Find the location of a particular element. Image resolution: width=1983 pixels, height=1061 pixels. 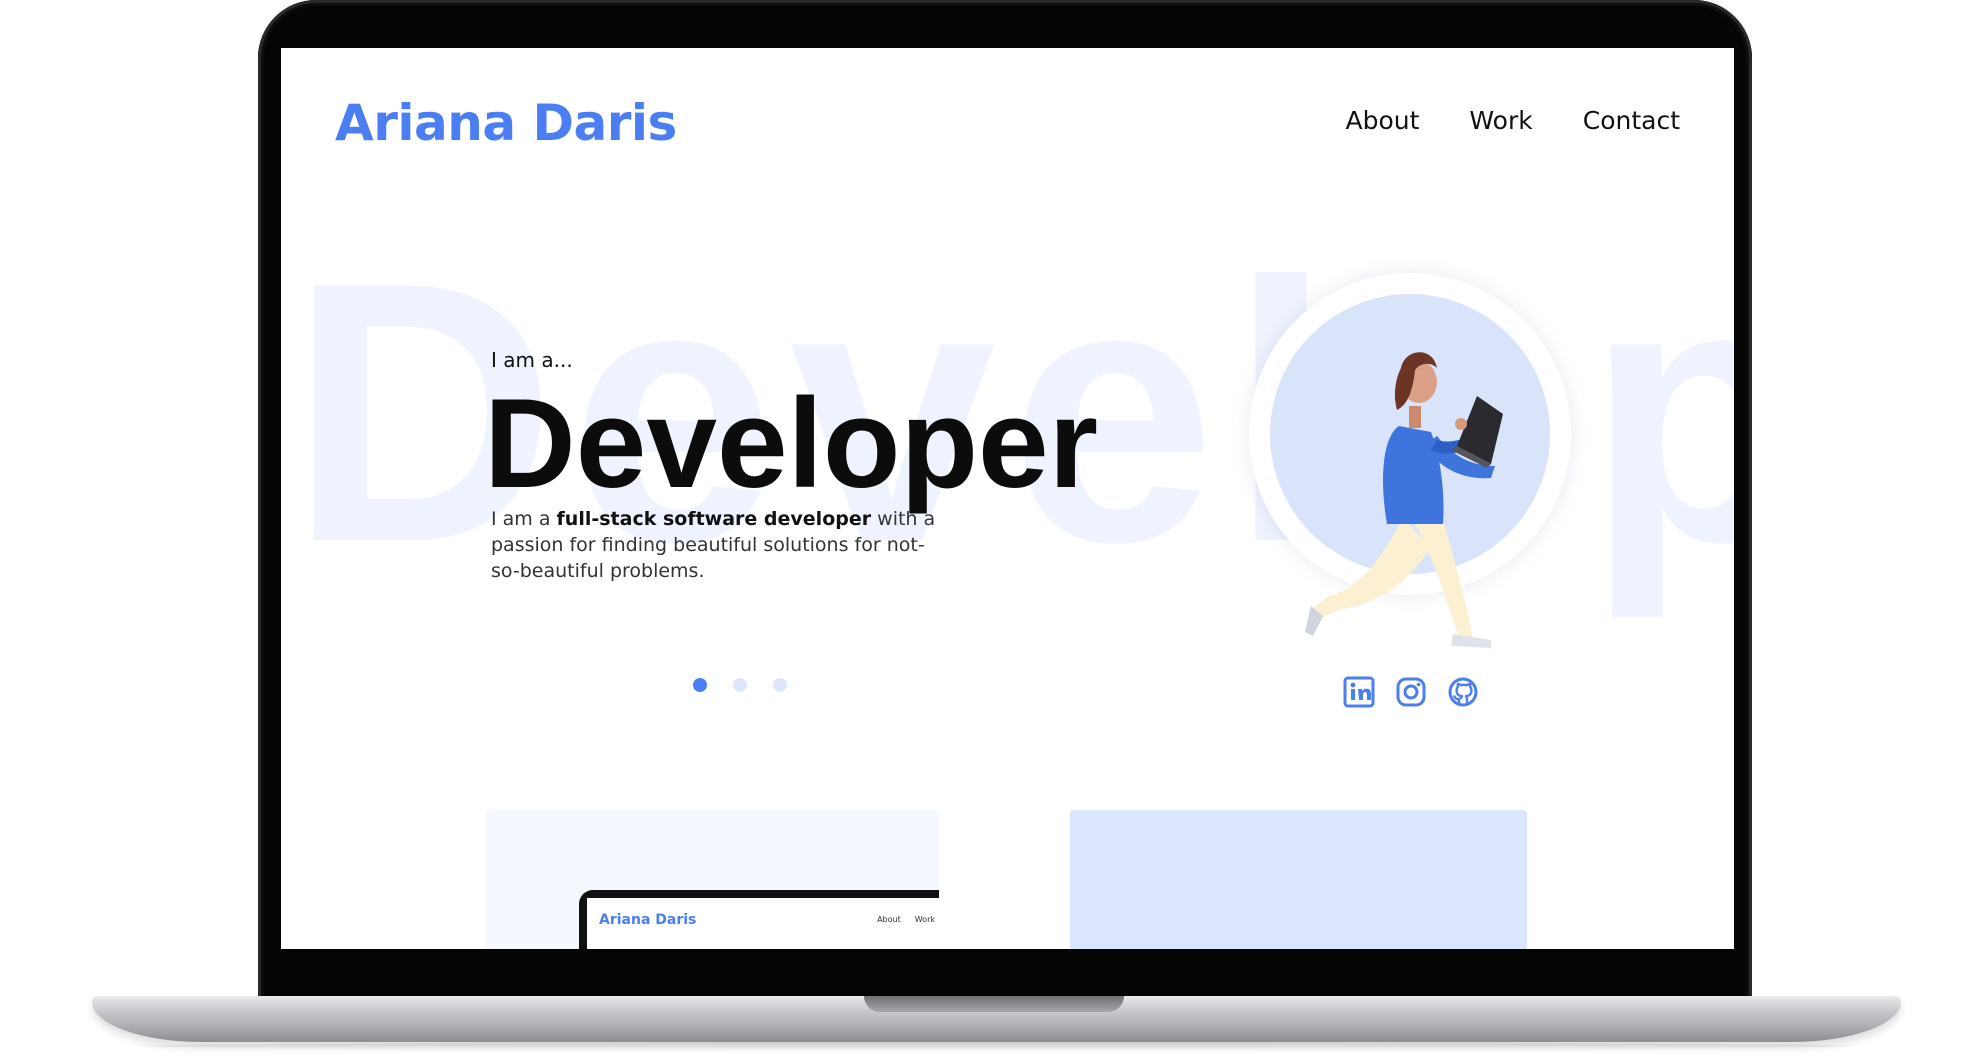

hero-role: Developer is located at coordinates (791, 443).